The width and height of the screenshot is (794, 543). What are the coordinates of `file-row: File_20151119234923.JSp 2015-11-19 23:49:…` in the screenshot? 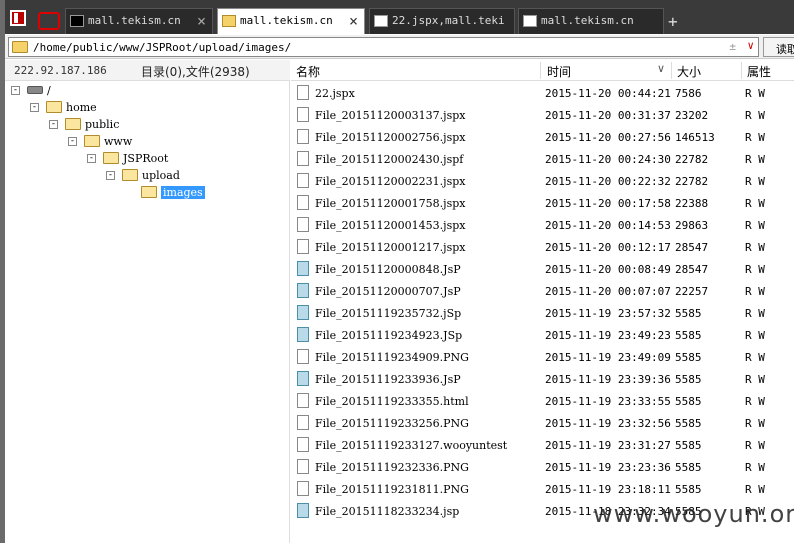 It's located at (542, 335).